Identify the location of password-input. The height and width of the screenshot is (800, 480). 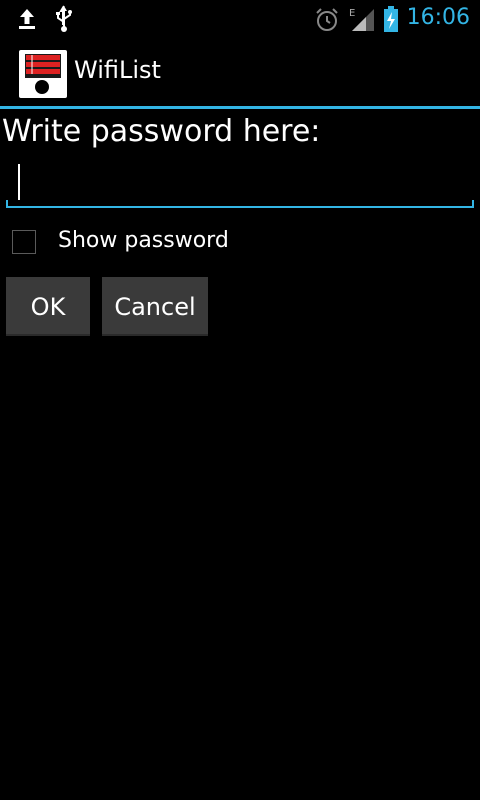
(238, 181).